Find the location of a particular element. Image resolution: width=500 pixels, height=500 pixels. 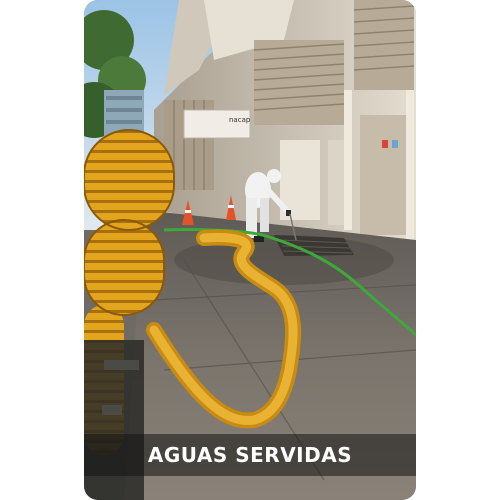

caption-bar: AGUAS SERVIDAS is located at coordinates (250, 455).